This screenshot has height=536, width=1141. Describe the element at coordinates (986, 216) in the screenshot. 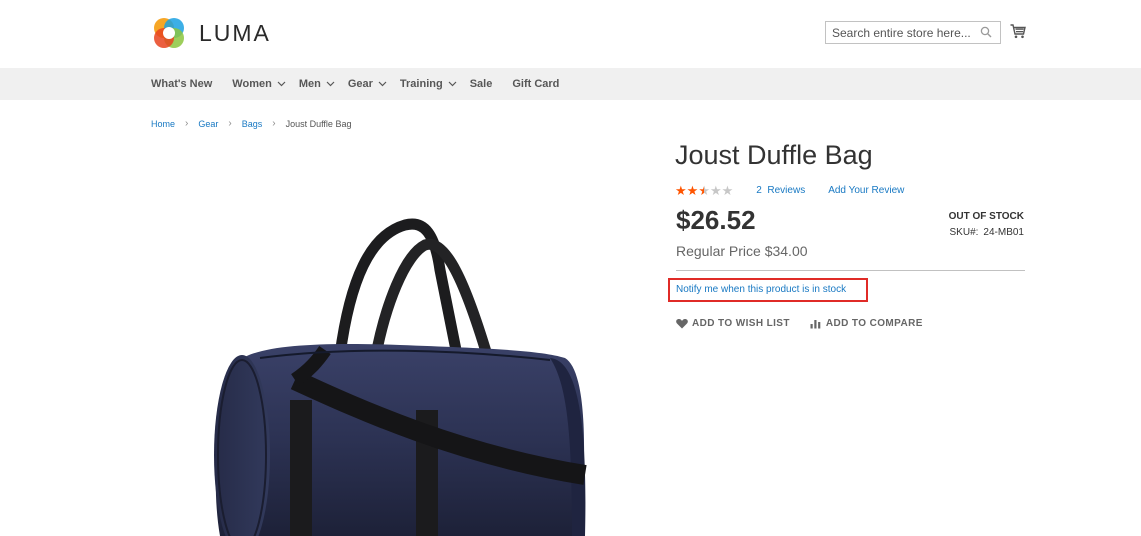

I see `stock-status: OUT OF STOCK` at that location.